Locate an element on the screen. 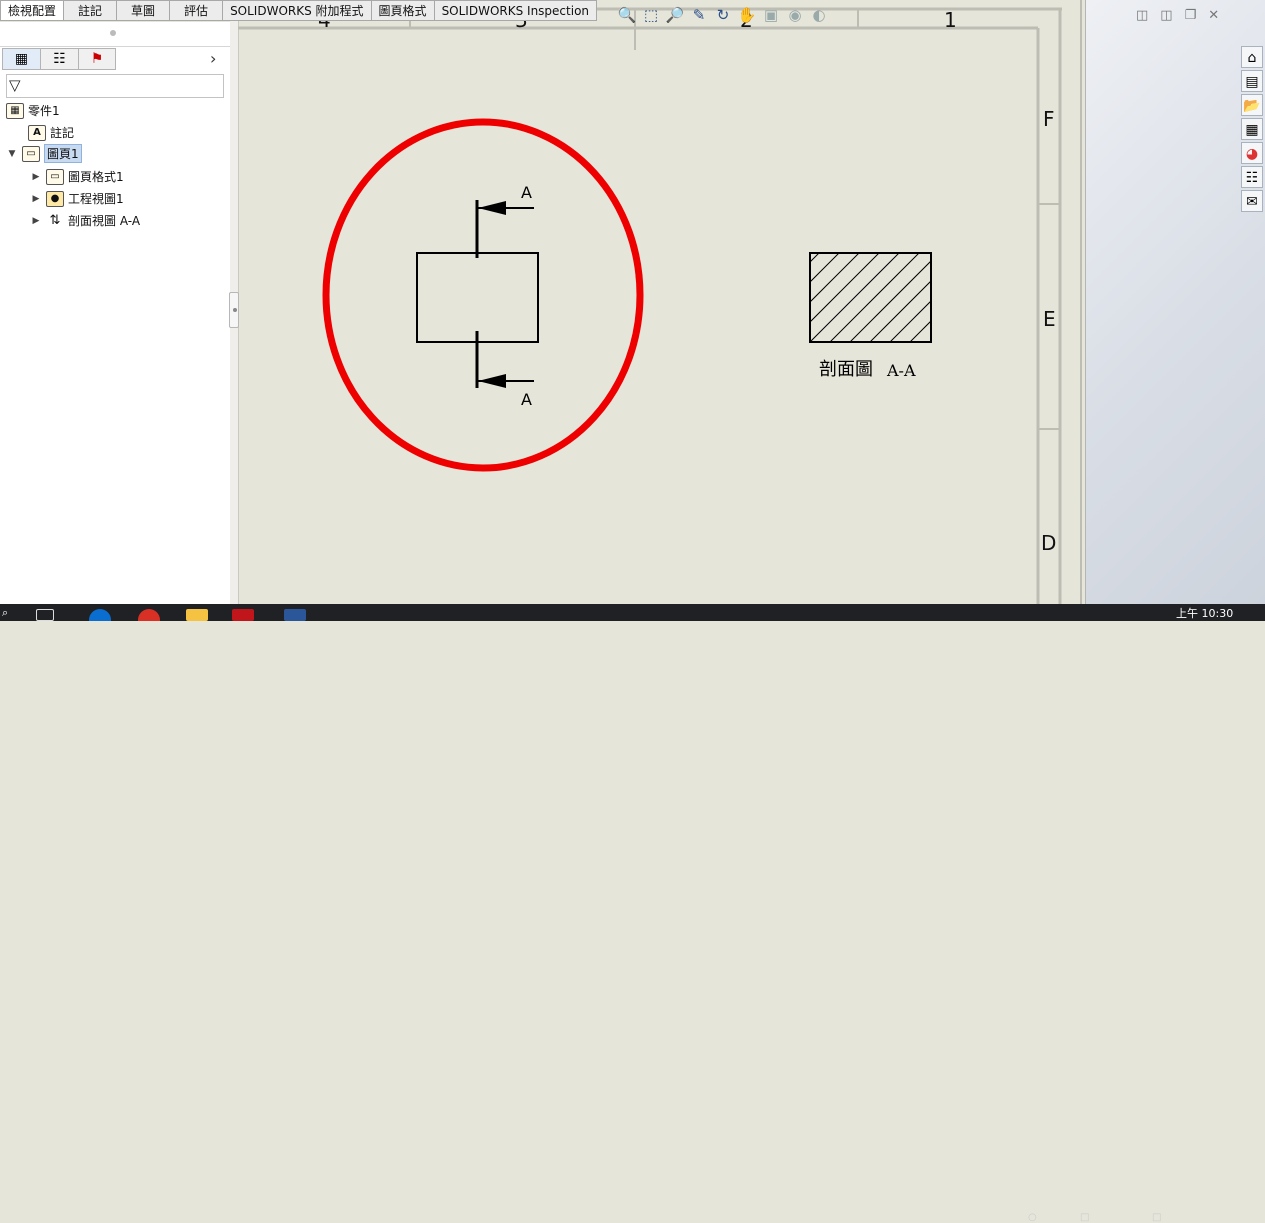  pan-icon: ✋ is located at coordinates (747, 15).